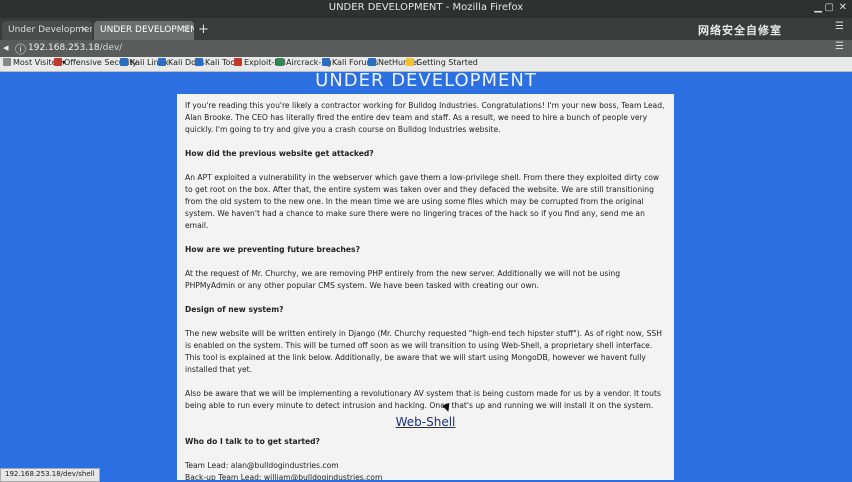  Describe the element at coordinates (426, 48) in the screenshot. I see `navigation-bar: ◂ ⓘ 192.168.253.18/dev/ ☰` at that location.